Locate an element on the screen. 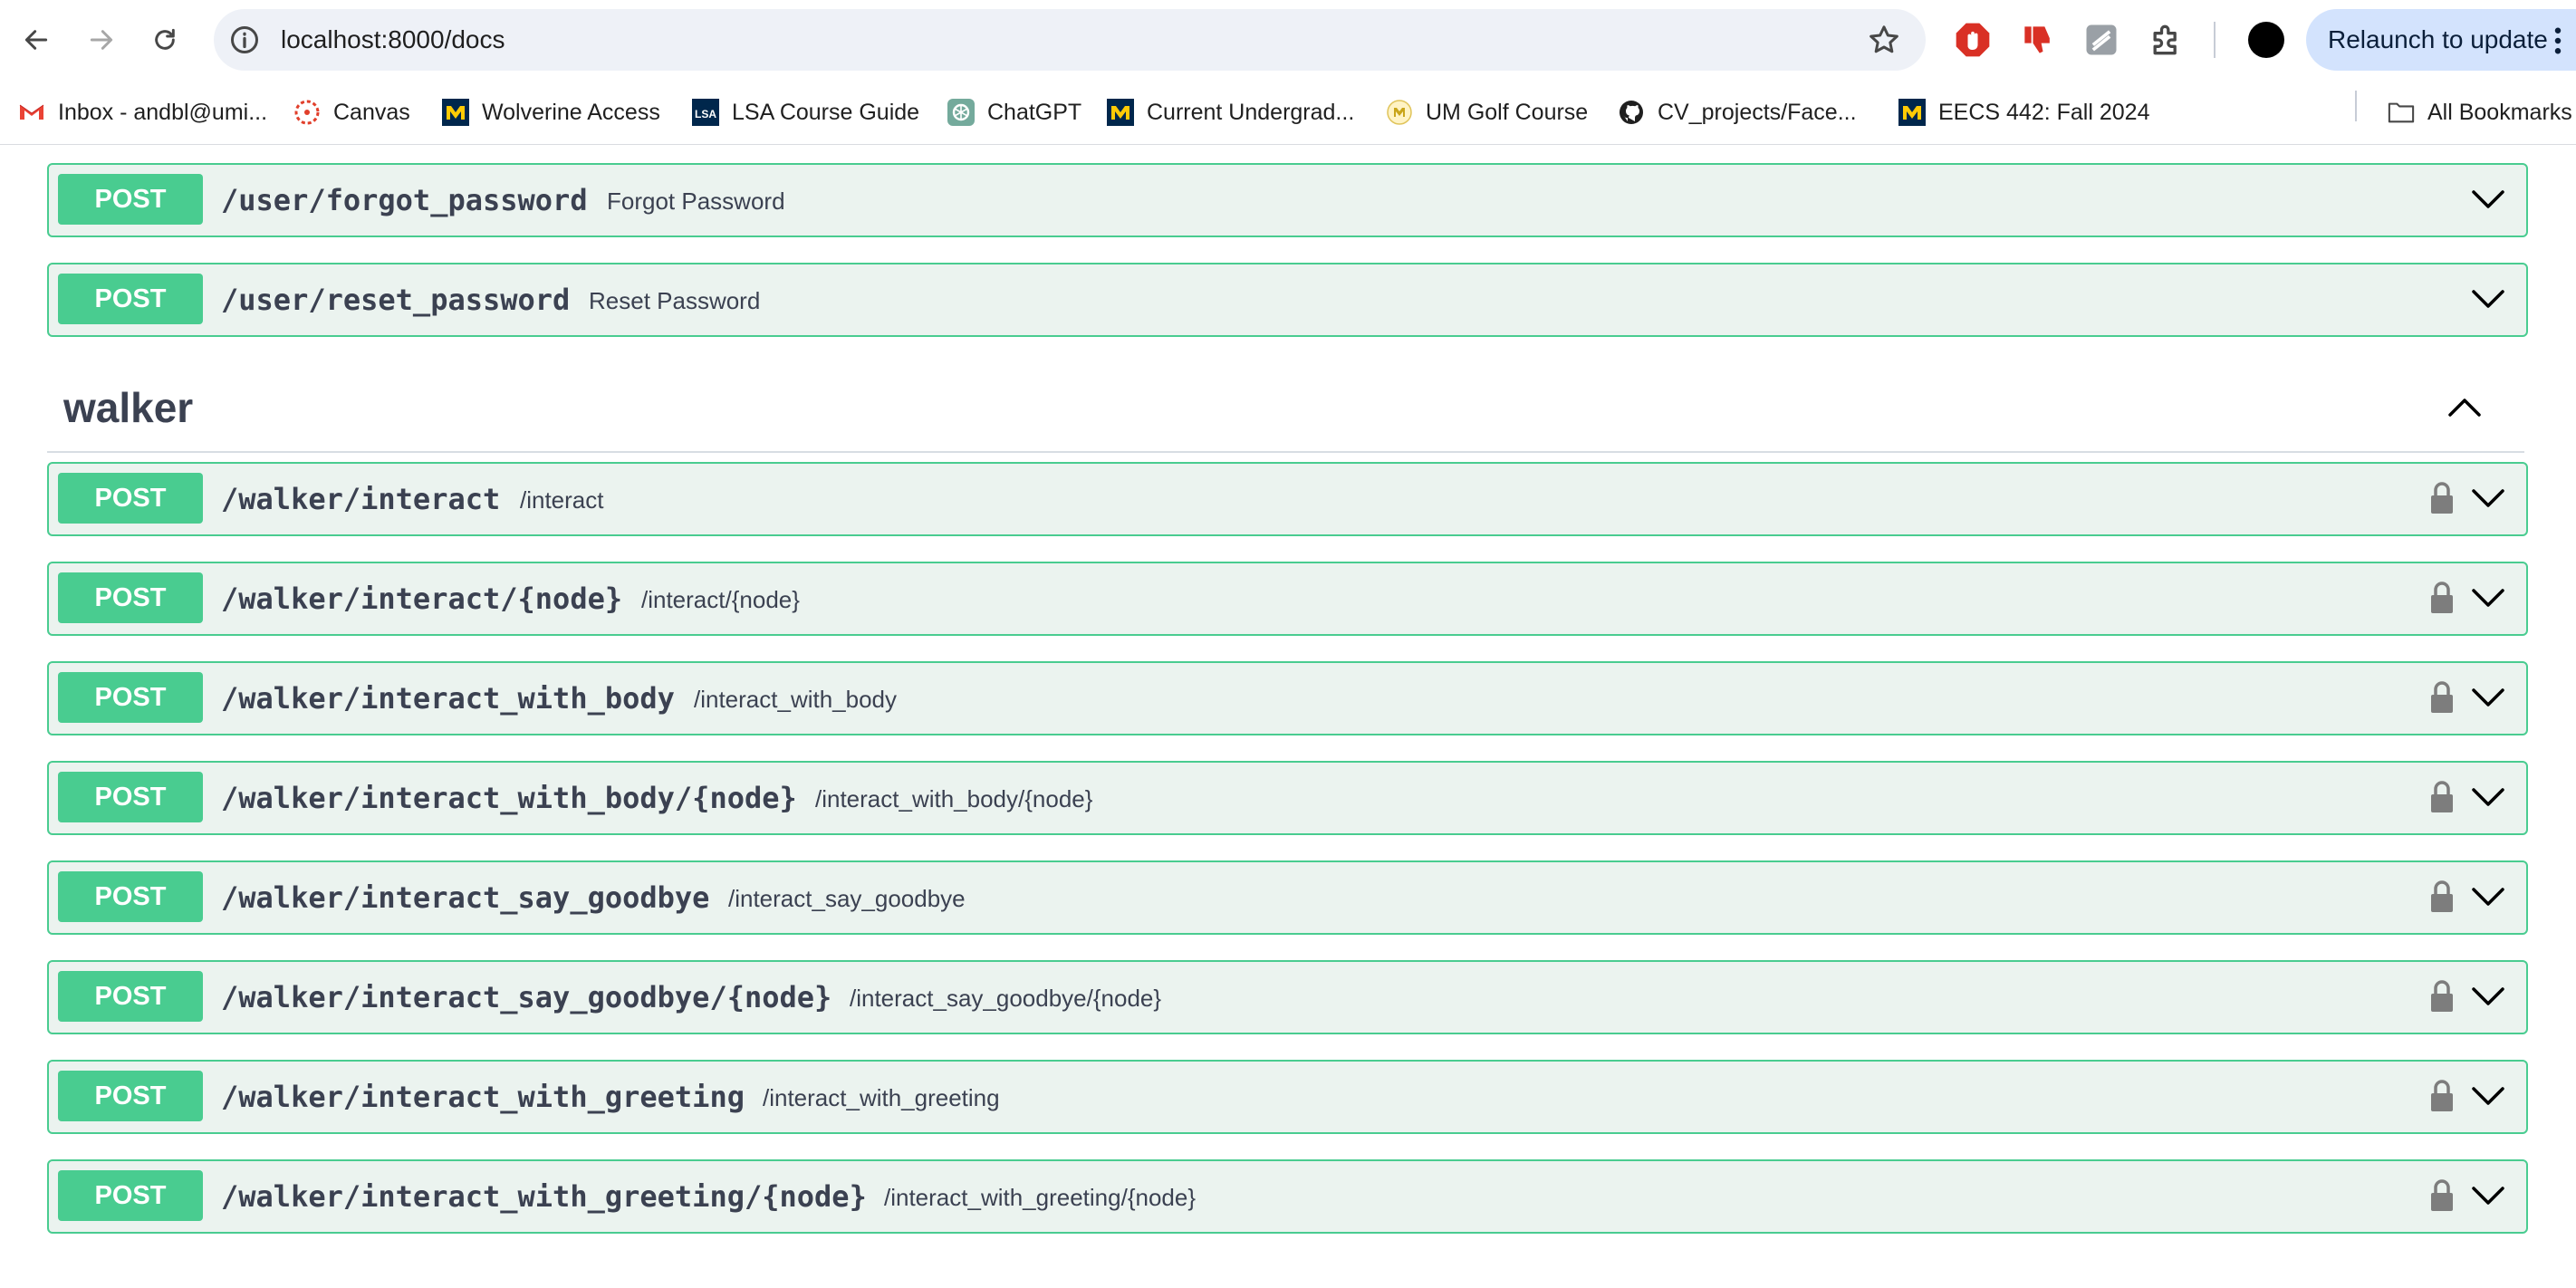  relaunch-label: Relaunch to update is located at coordinates (2438, 39).